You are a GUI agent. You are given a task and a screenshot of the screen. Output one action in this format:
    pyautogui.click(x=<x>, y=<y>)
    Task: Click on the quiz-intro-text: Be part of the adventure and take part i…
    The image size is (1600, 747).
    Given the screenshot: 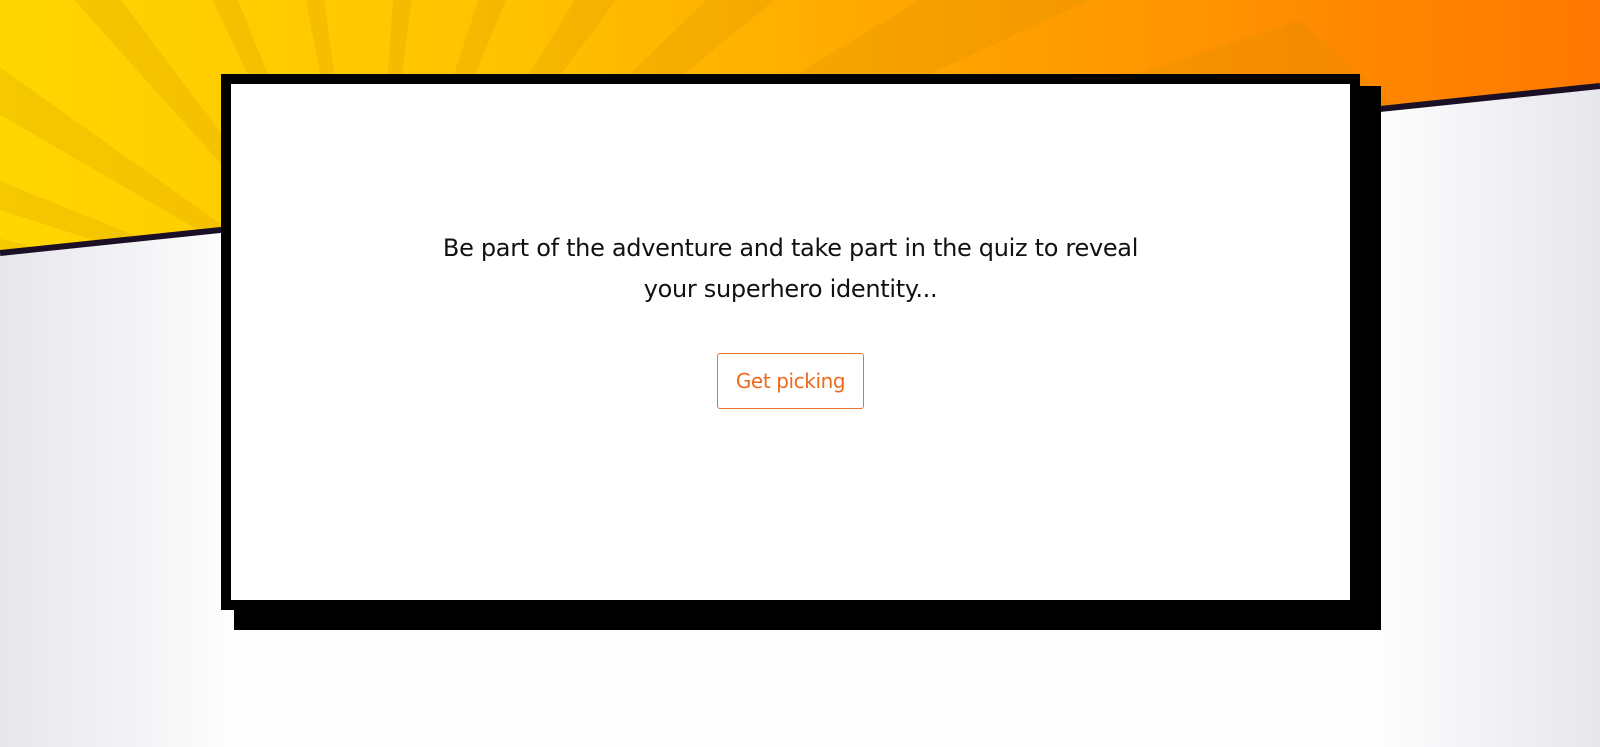 What is the action you would take?
    pyautogui.click(x=790, y=268)
    